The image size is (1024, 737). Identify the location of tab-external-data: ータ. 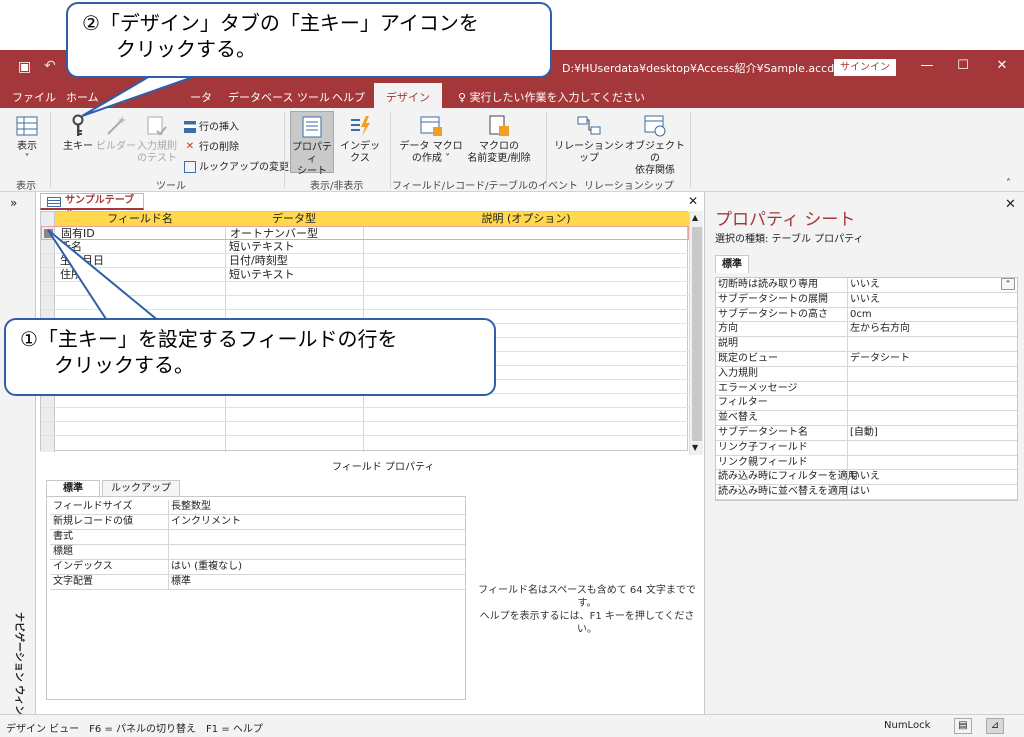
(201, 97).